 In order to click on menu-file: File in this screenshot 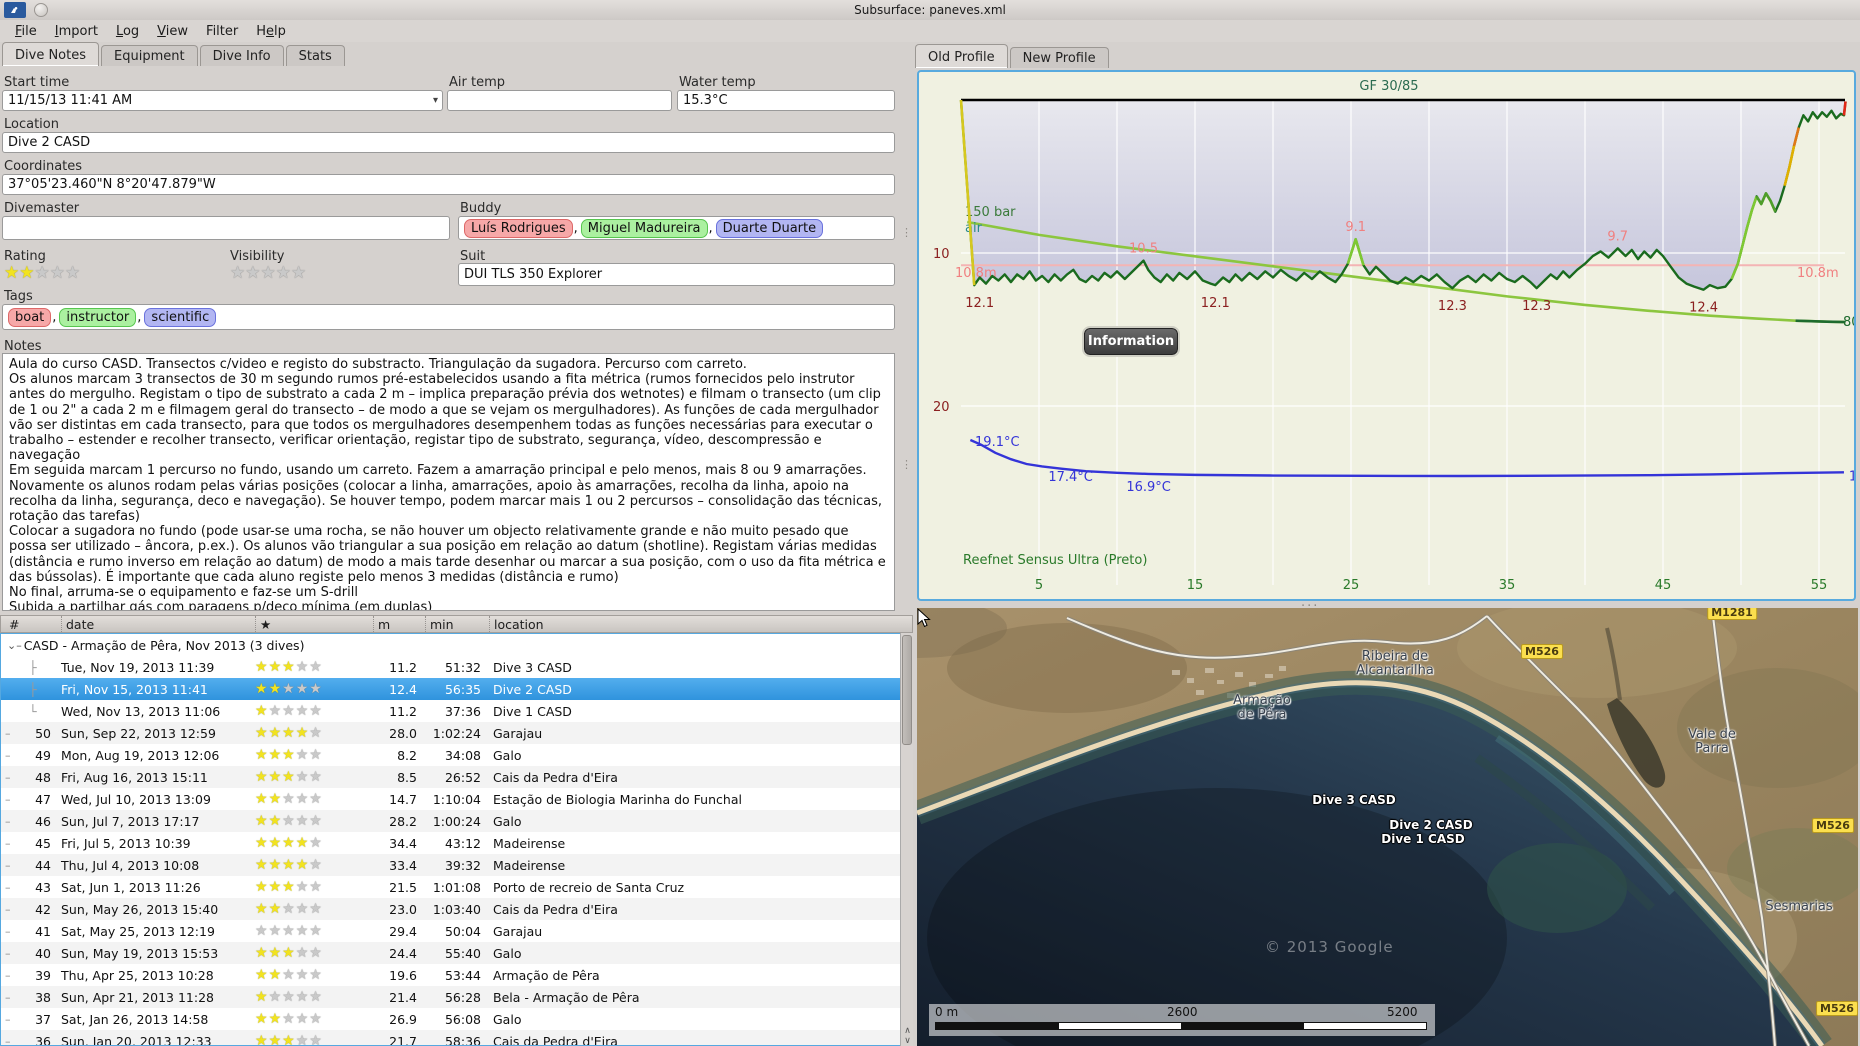, I will do `click(26, 31)`.